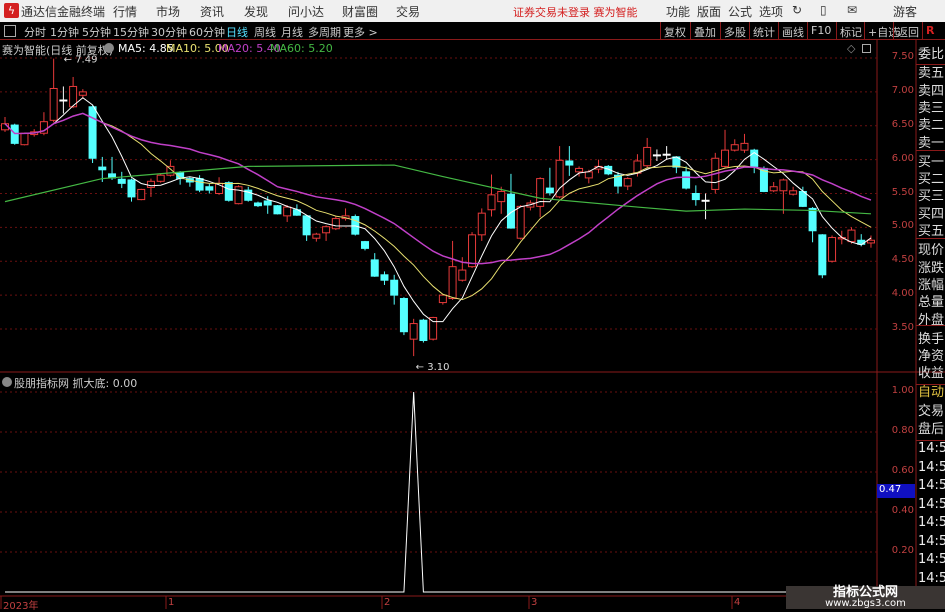 This screenshot has width=945, height=612. What do you see at coordinates (902, 470) in the screenshot?
I see `indicator-tick: 0.60` at bounding box center [902, 470].